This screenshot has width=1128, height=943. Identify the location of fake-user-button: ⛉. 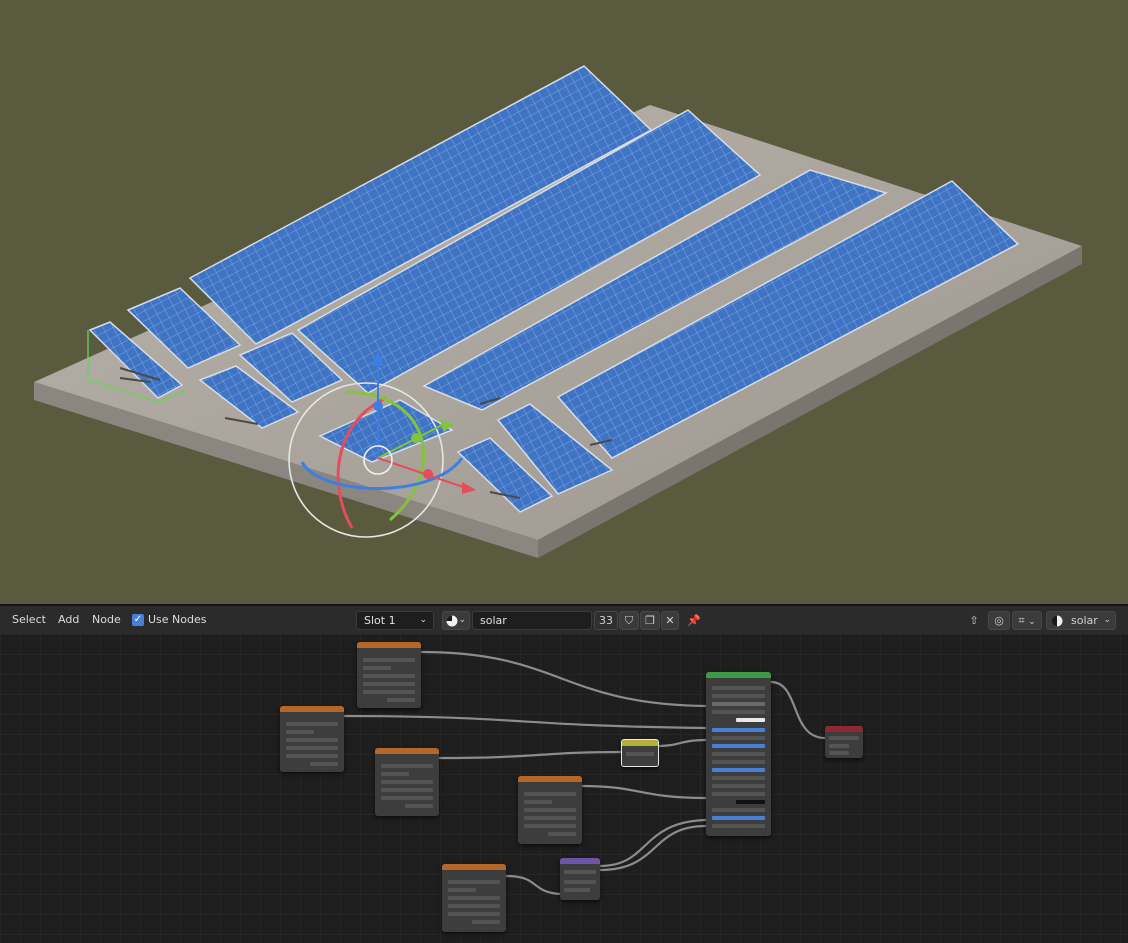
(629, 620).